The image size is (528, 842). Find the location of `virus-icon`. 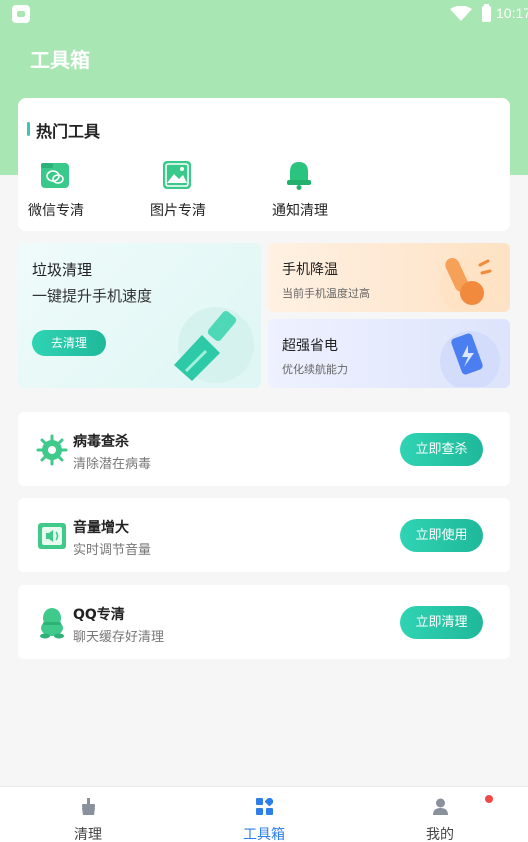

virus-icon is located at coordinates (52, 450).